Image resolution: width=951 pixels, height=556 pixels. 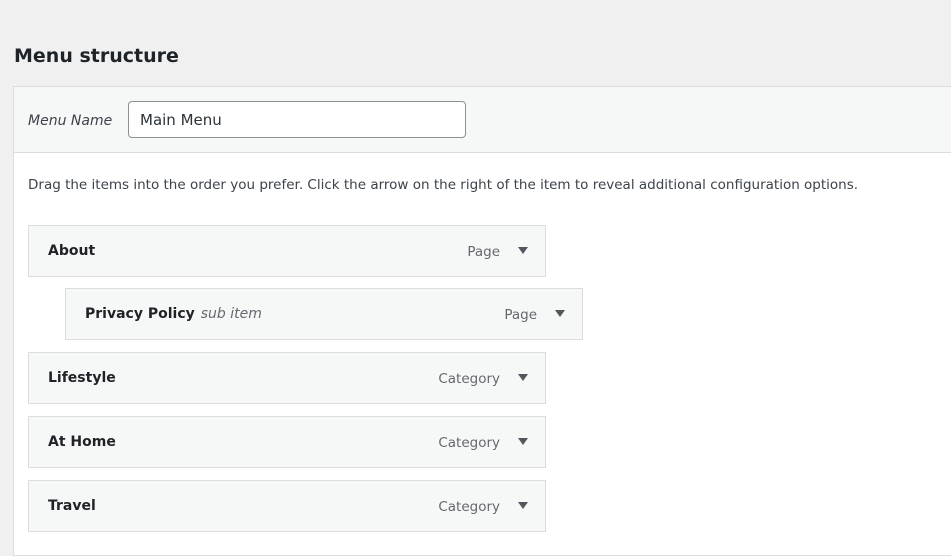 I want to click on menu-item-title: At Home, so click(x=82, y=442).